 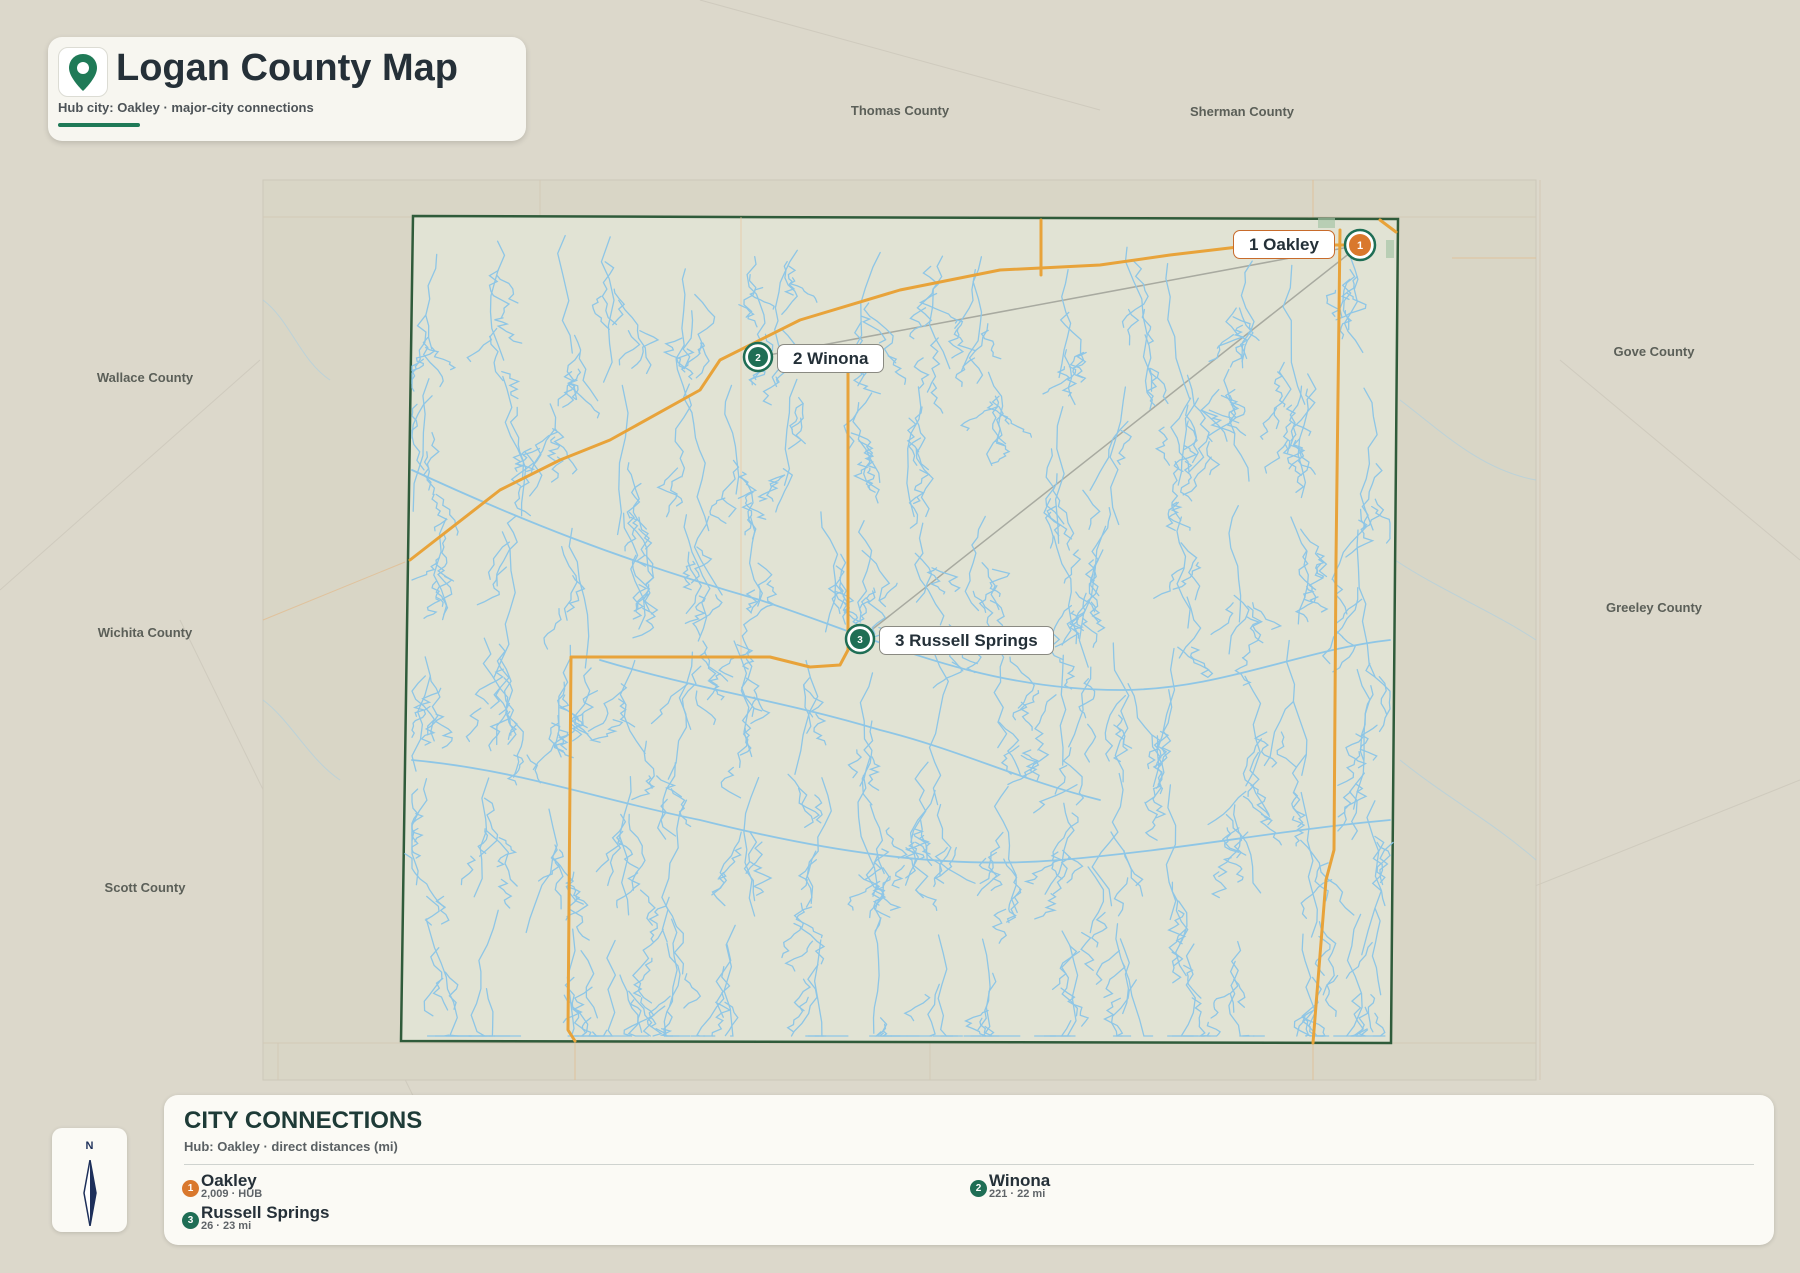 I want to click on city-marker-russell-springs: 3, so click(x=860, y=639).